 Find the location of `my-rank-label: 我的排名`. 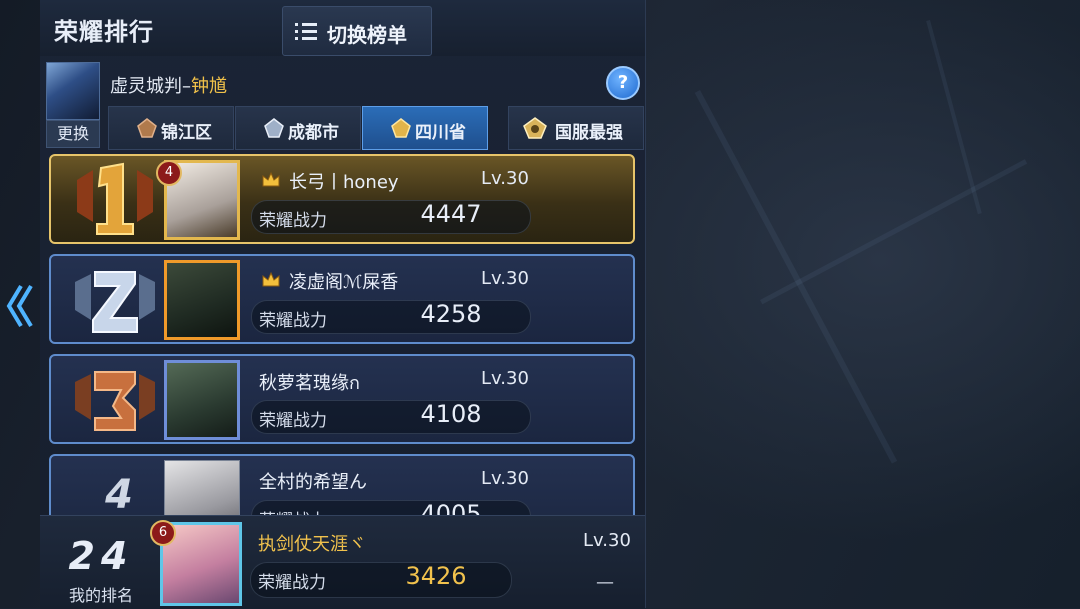

my-rank-label: 我的排名 is located at coordinates (100, 595).